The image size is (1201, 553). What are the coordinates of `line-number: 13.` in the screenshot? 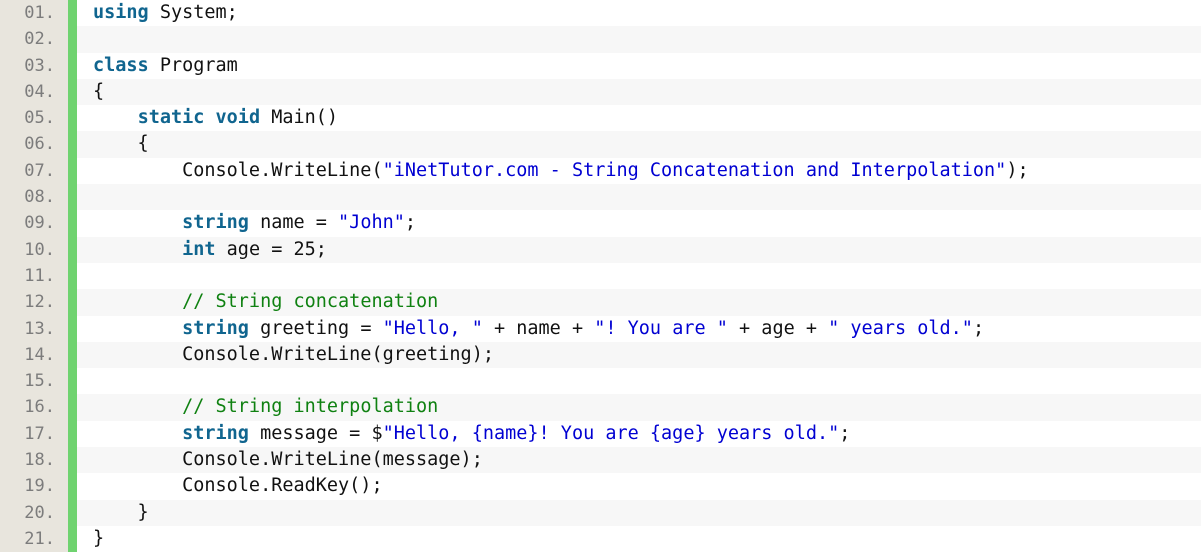 It's located at (34, 328).